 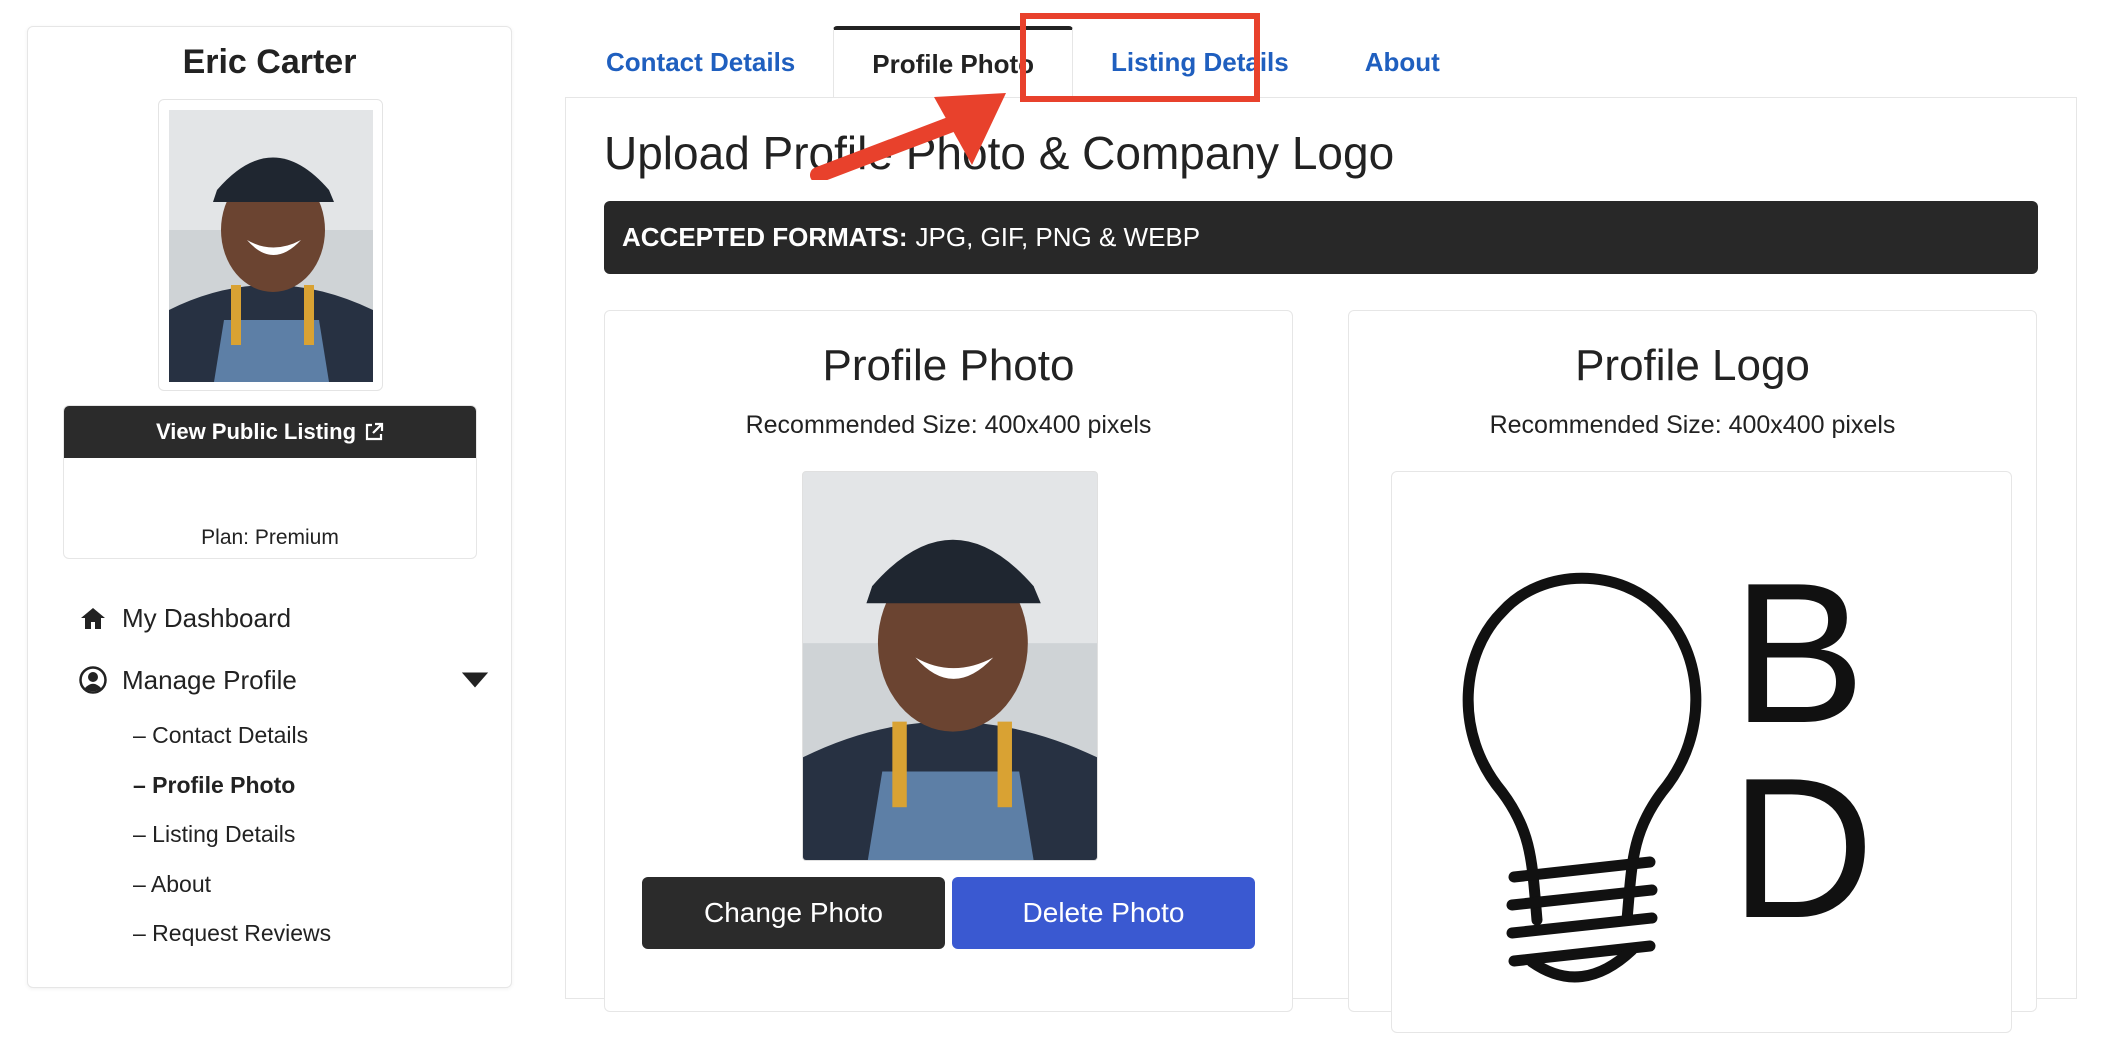 I want to click on external-link-icon, so click(x=374, y=431).